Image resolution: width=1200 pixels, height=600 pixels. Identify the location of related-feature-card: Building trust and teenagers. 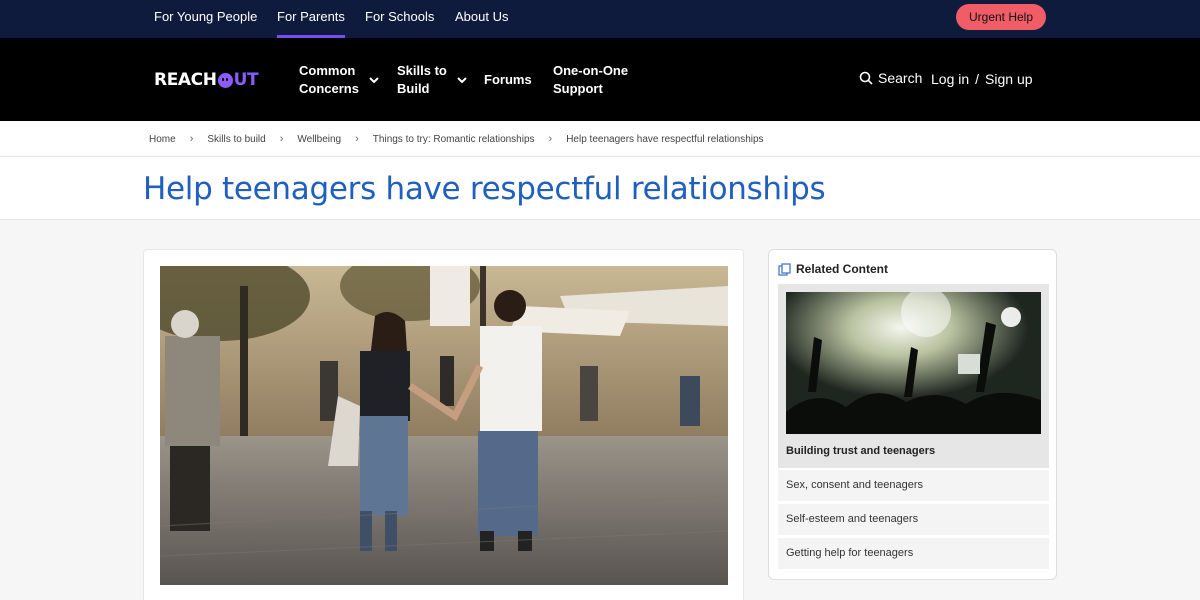
(913, 376).